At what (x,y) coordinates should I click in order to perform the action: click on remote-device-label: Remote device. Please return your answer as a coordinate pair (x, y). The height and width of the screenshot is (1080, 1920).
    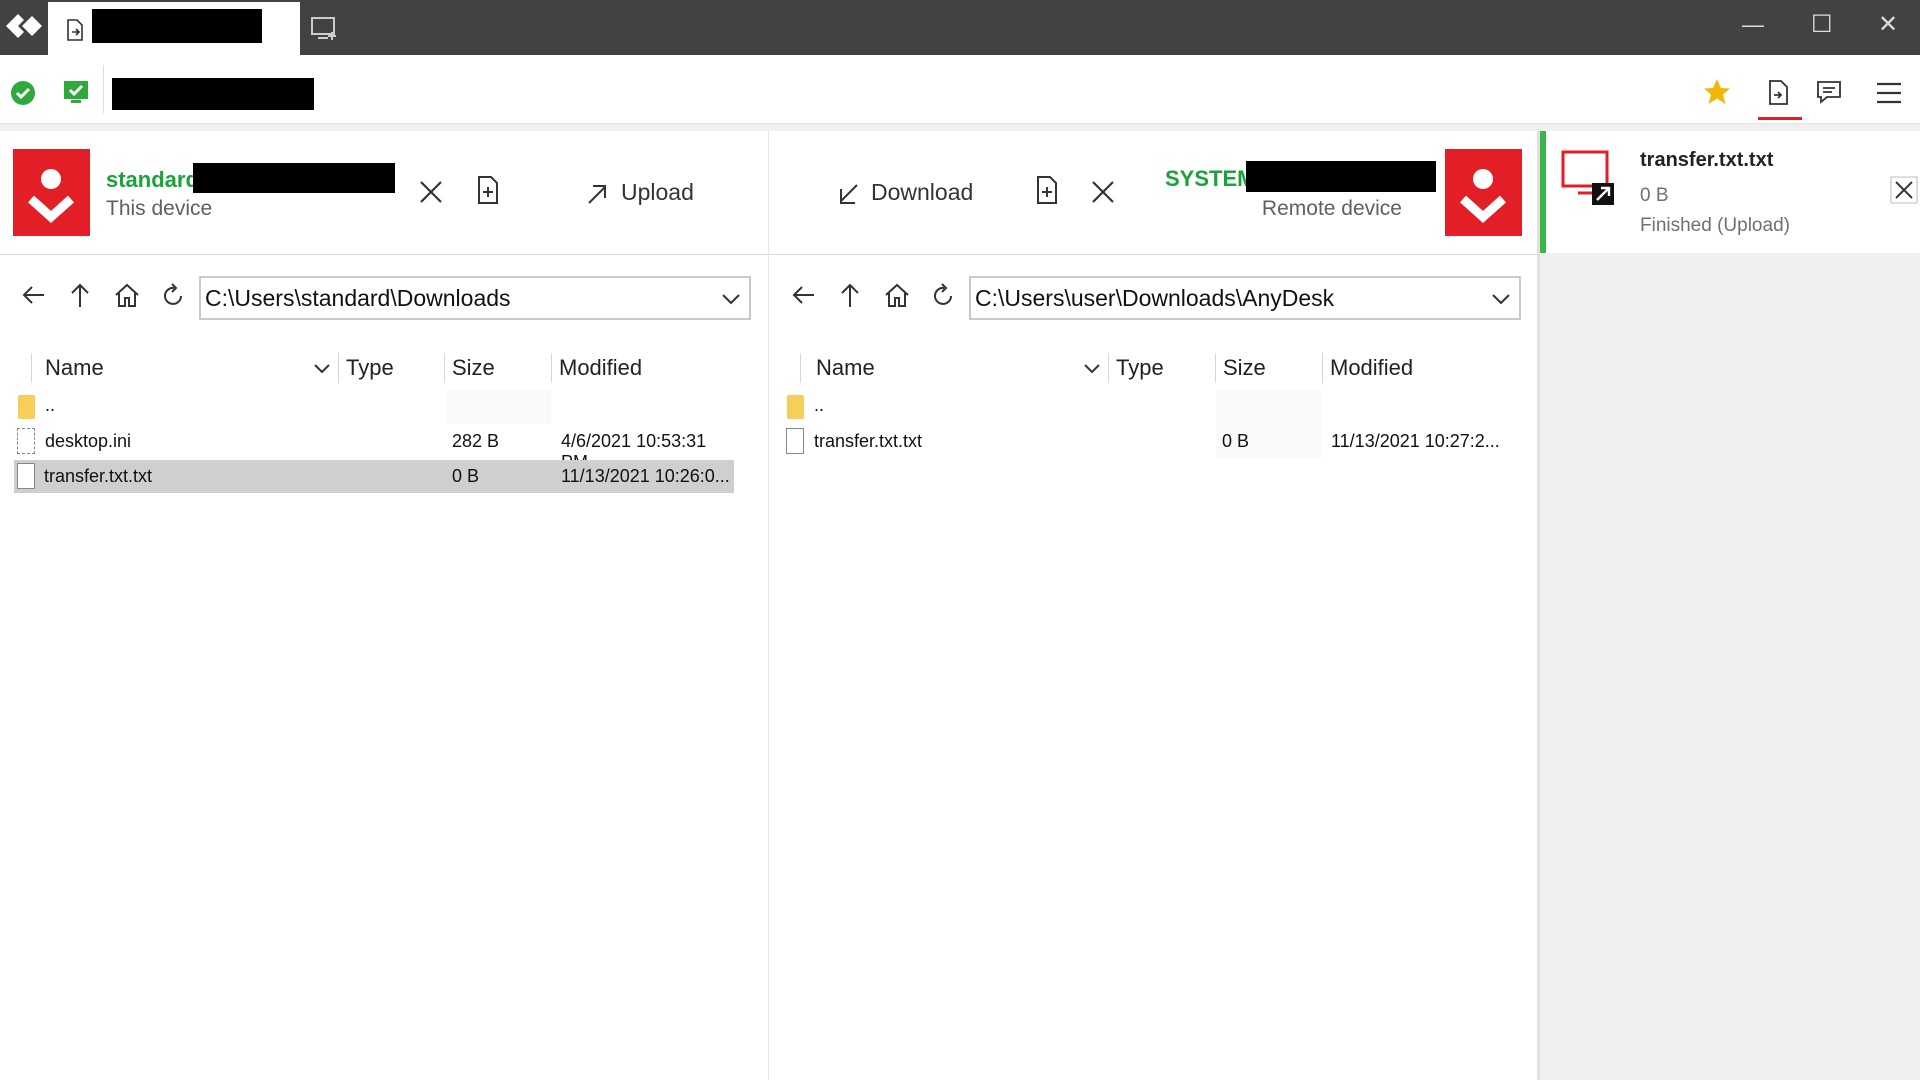
    Looking at the image, I should click on (1331, 208).